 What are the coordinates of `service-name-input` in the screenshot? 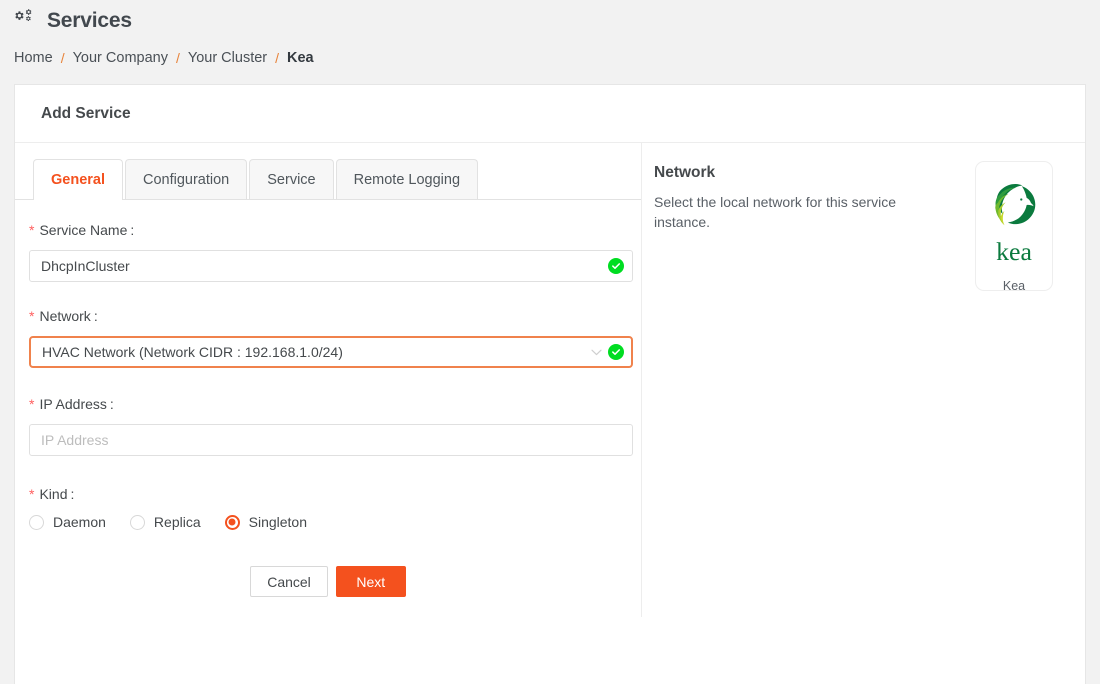 It's located at (331, 266).